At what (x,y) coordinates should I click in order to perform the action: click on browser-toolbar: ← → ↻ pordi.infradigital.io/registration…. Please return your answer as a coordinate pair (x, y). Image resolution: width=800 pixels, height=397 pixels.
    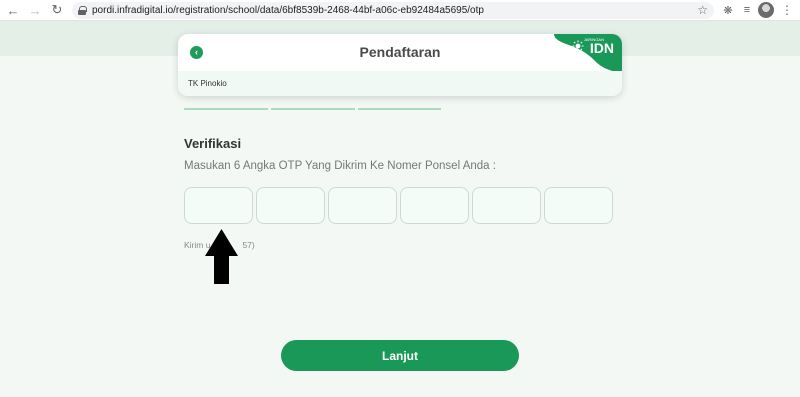
    Looking at the image, I should click on (400, 10).